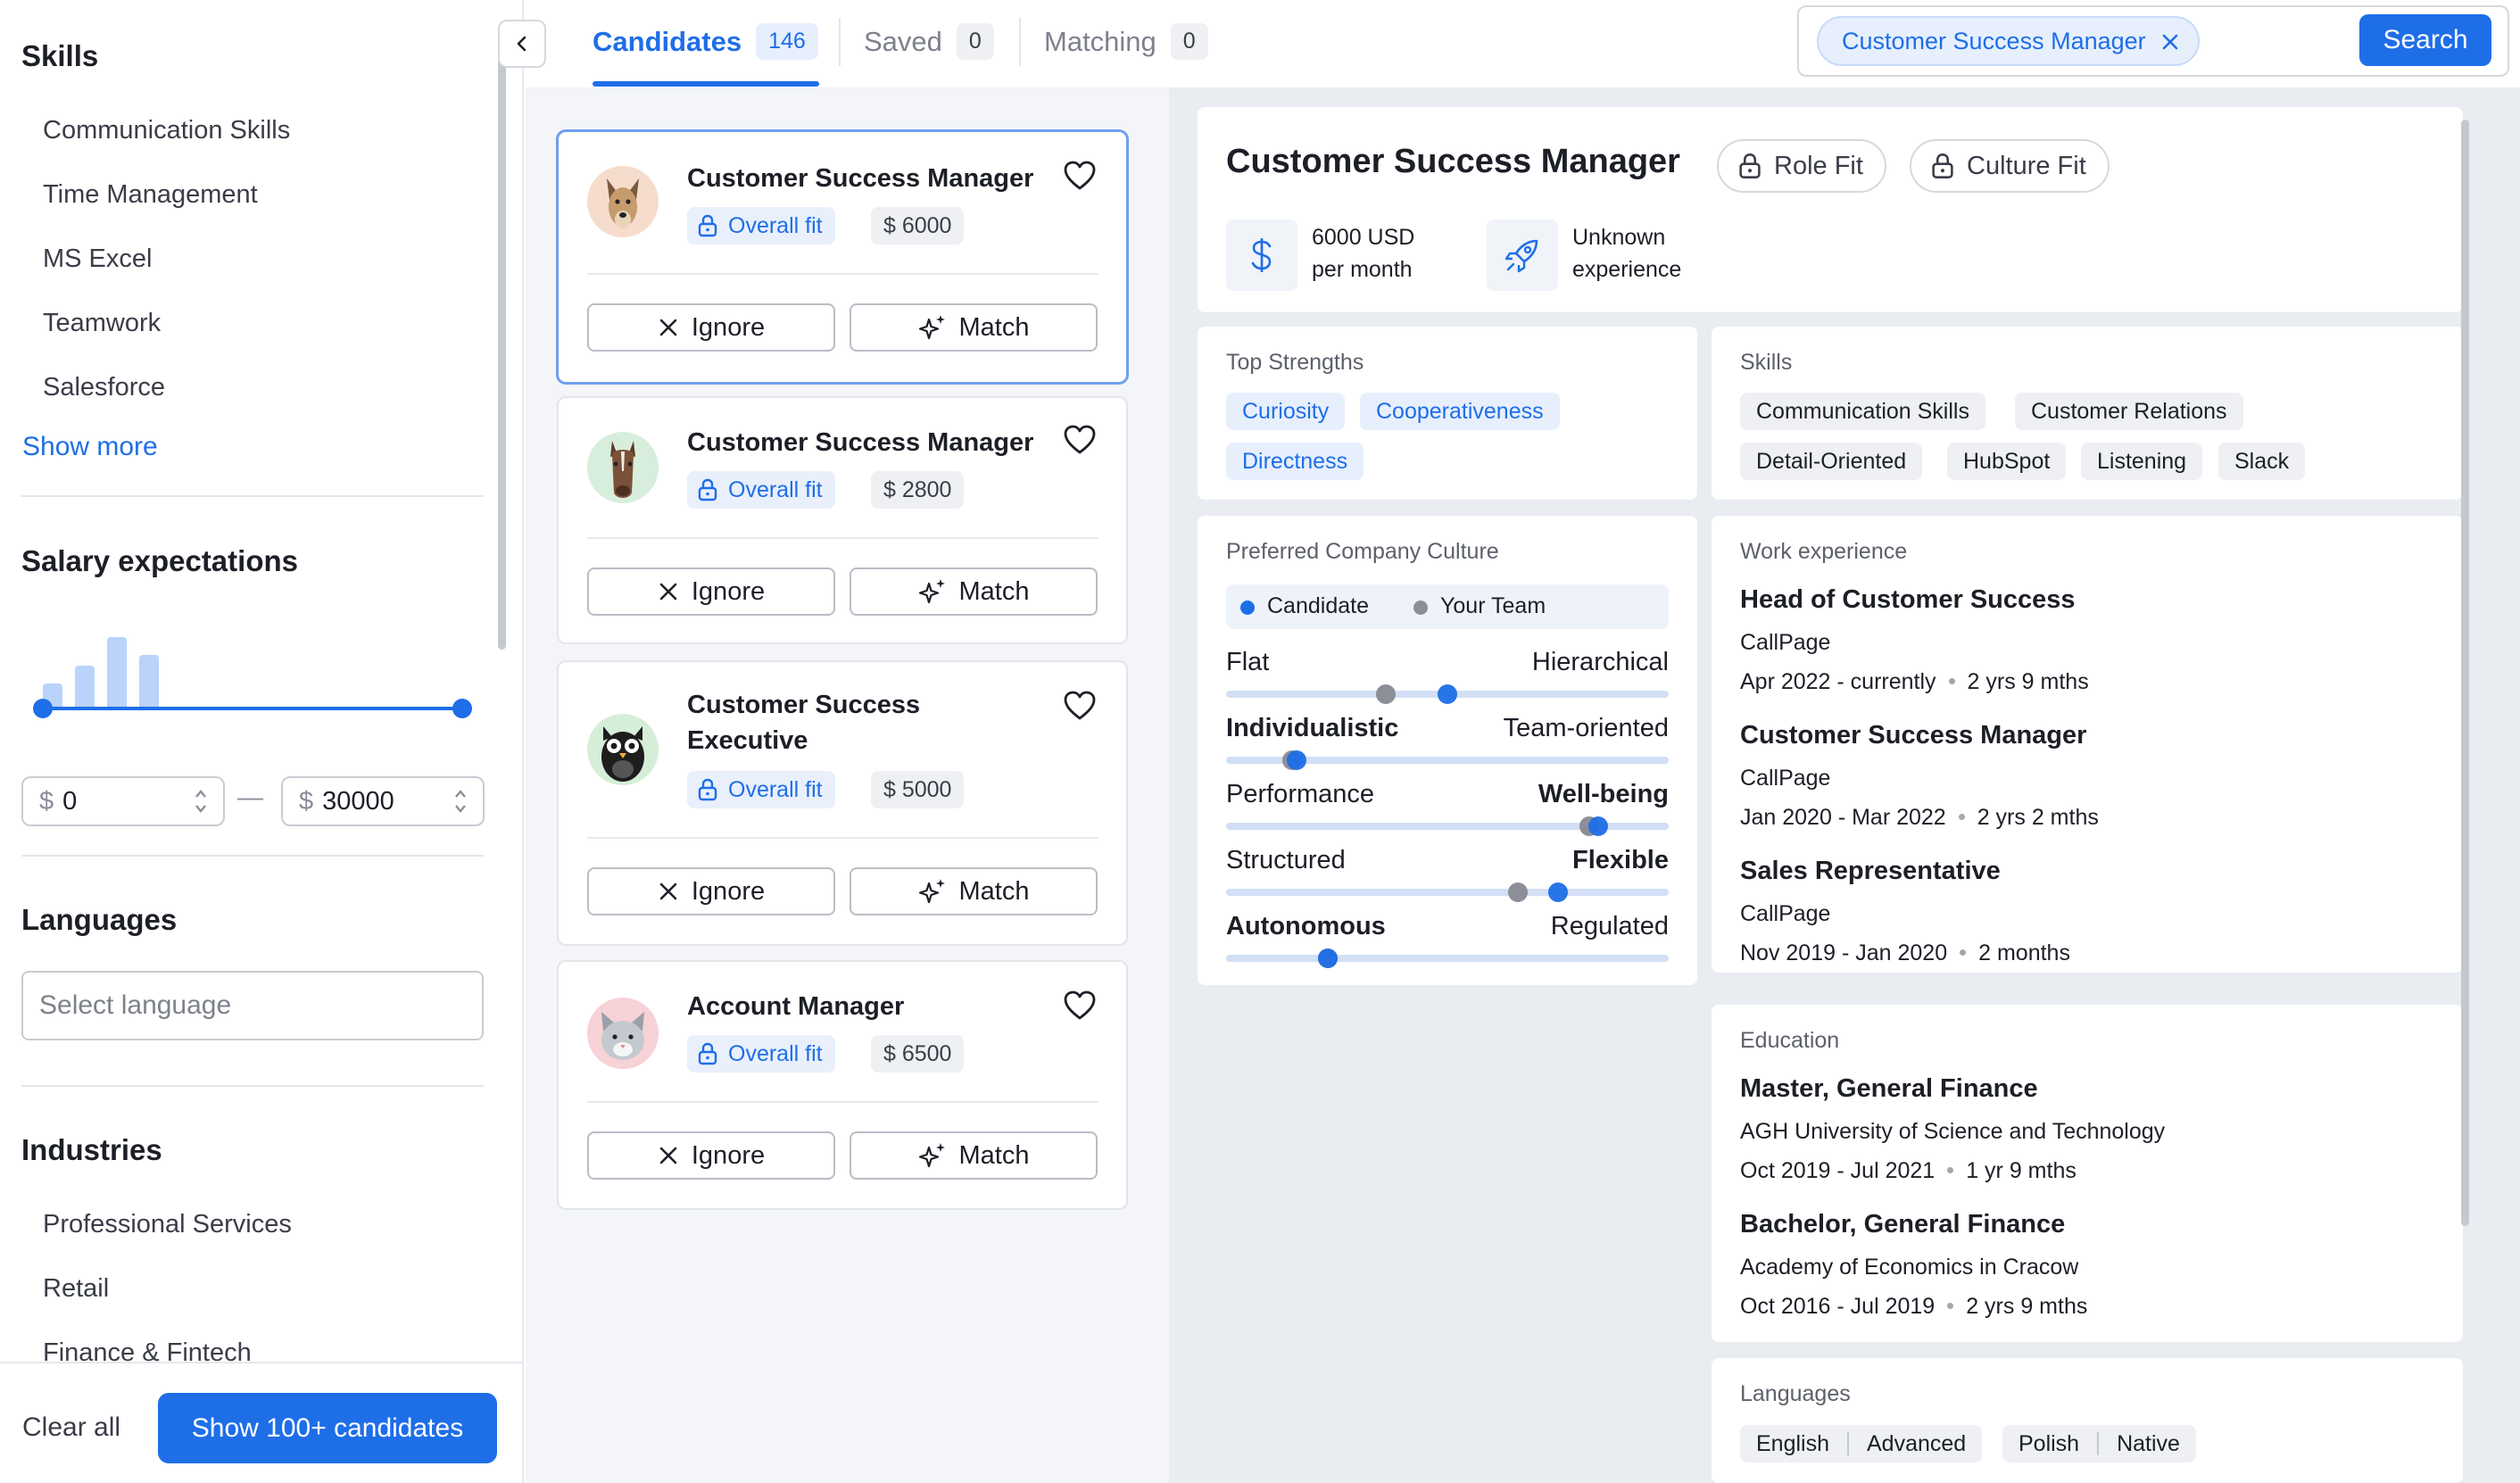  What do you see at coordinates (1838, 1170) in the screenshot?
I see `education-date-range: Oct 2019 - Jul 2021` at bounding box center [1838, 1170].